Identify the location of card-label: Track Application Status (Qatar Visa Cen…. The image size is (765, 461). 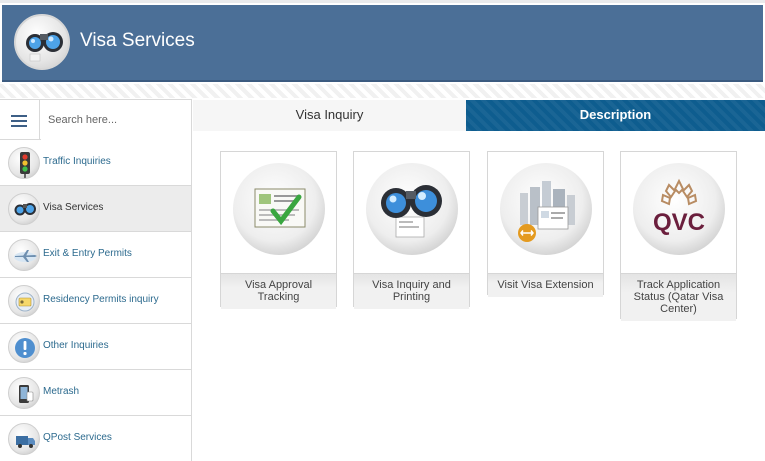
(678, 297).